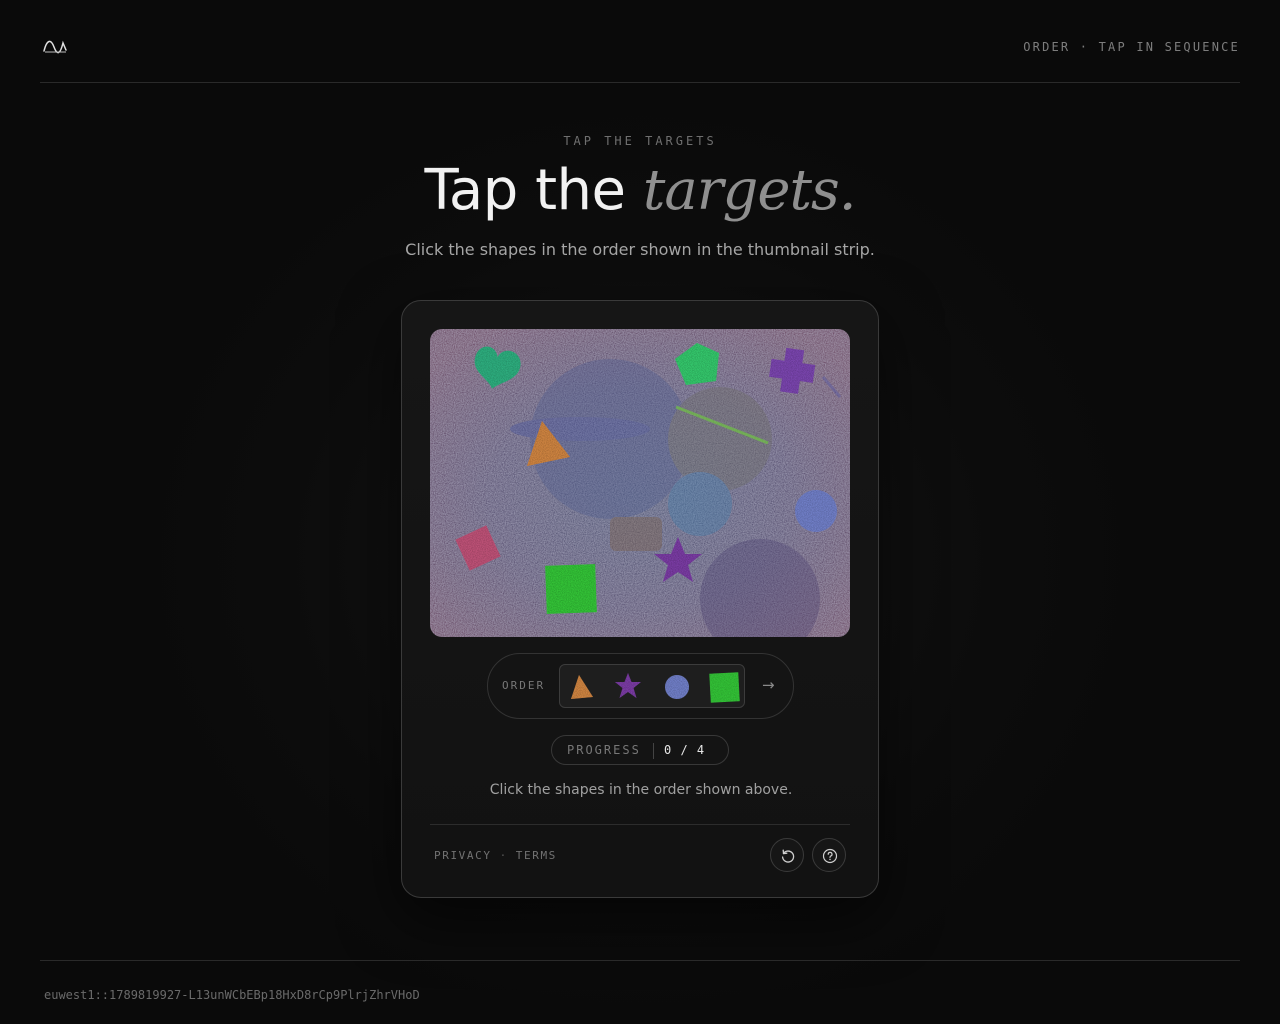 This screenshot has width=1280, height=1024. I want to click on footer-divider, so click(640, 960).